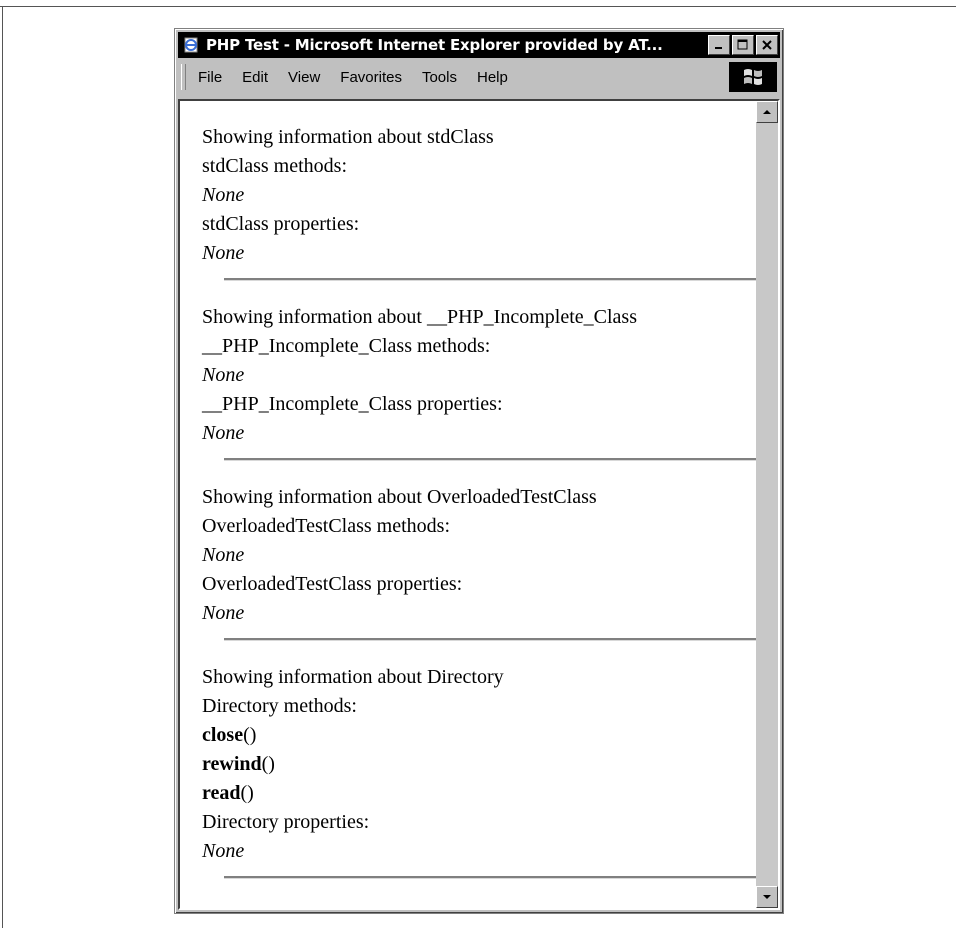 The width and height of the screenshot is (956, 928). I want to click on method-item: close(), so click(479, 735).